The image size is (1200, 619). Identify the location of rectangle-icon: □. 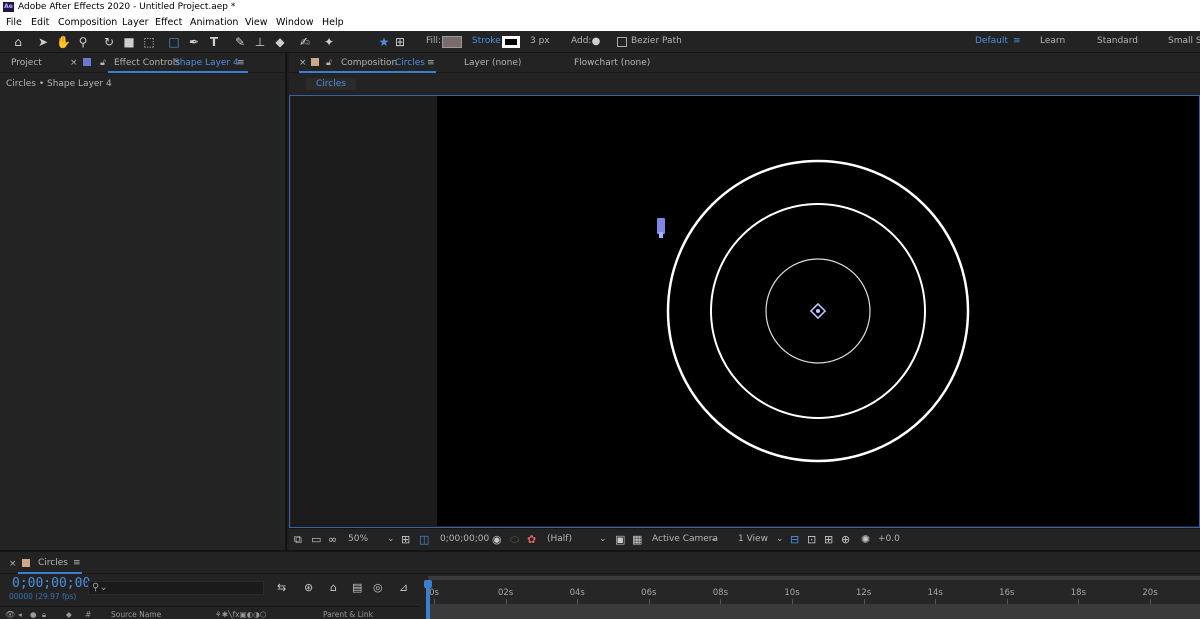
(174, 42).